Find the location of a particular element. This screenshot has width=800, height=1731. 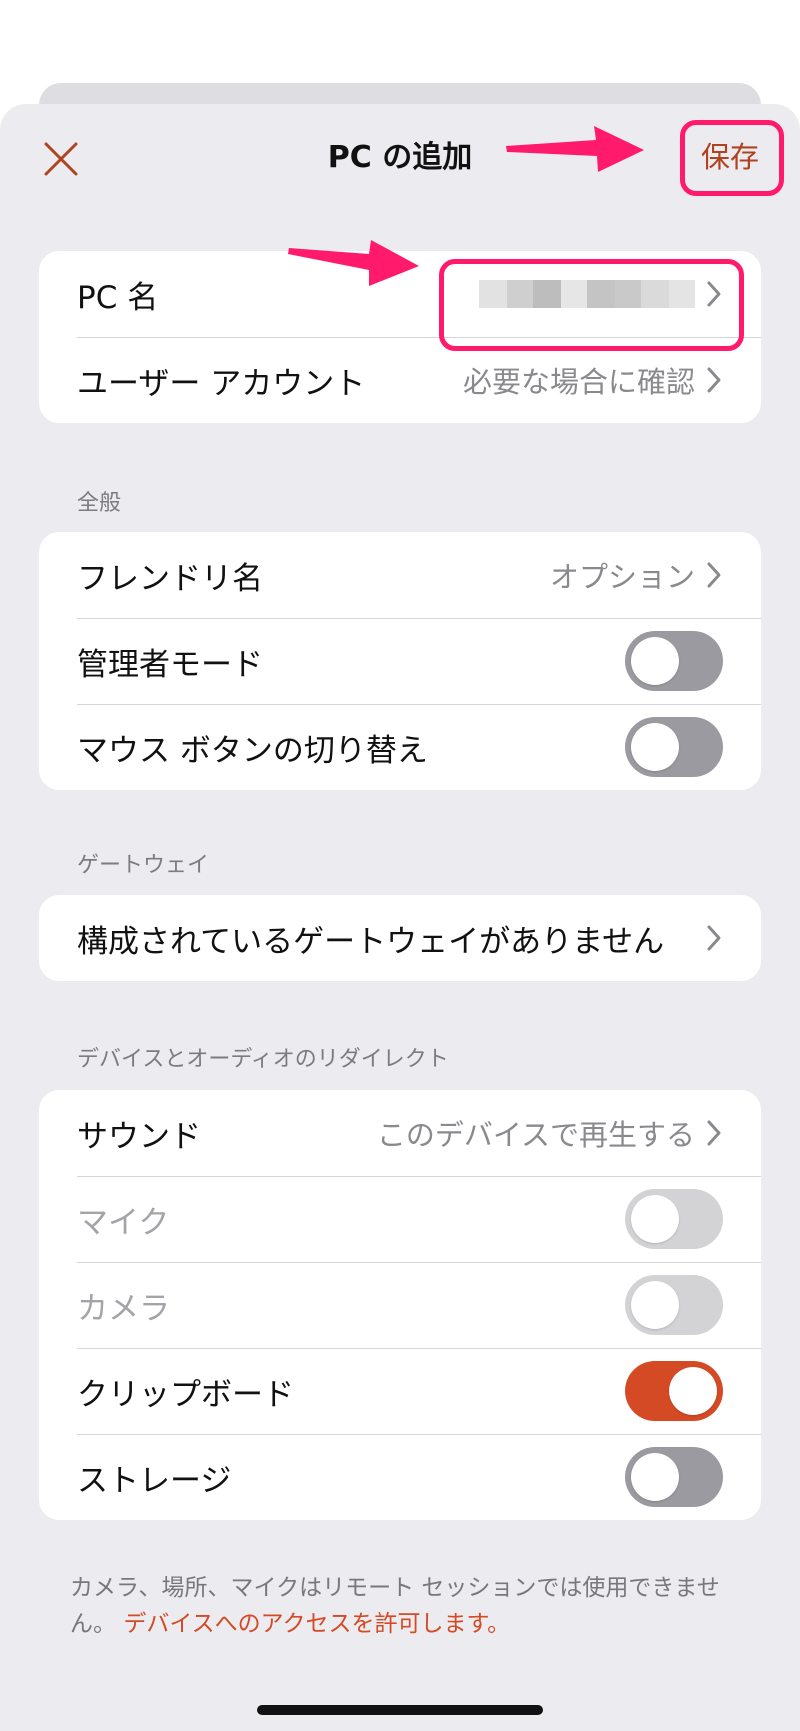

friendly-name-value-area: オプション is located at coordinates (636, 575).